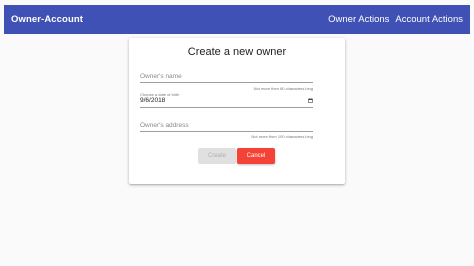  What do you see at coordinates (217, 156) in the screenshot?
I see `create-button: Create` at bounding box center [217, 156].